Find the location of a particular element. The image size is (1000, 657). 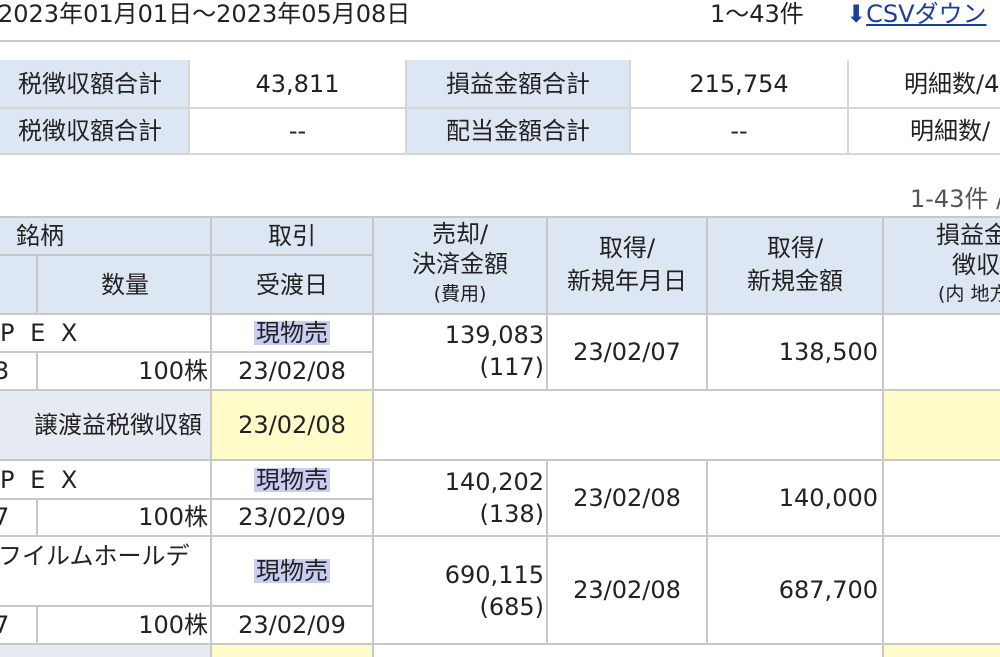

row2-acq-date: 23/02/08 is located at coordinates (627, 498).